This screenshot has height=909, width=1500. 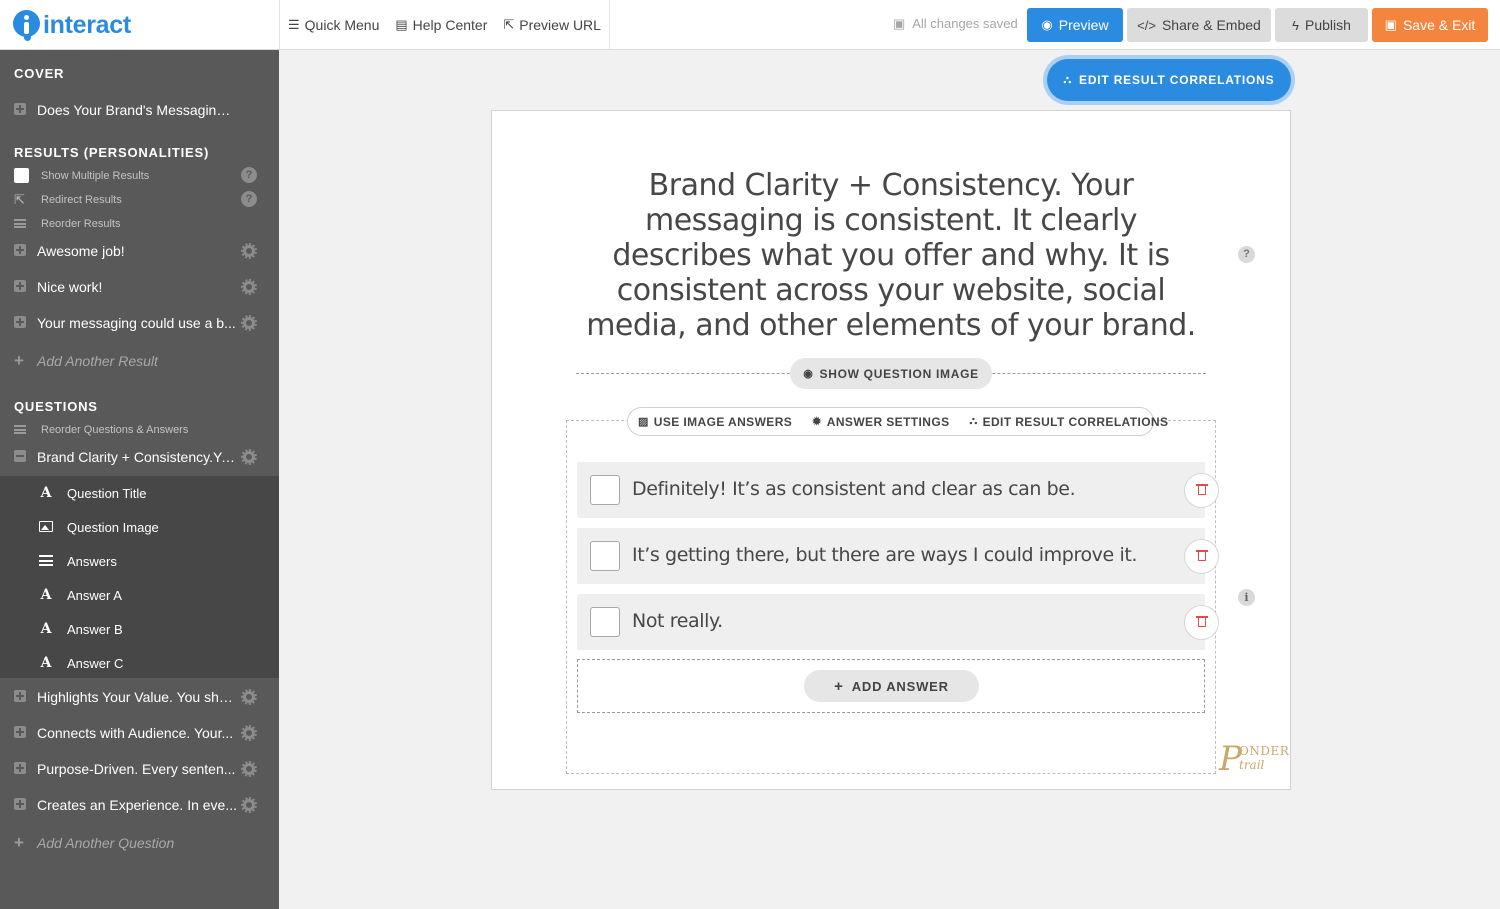 What do you see at coordinates (95, 629) in the screenshot?
I see `sub-item-label: Answer B` at bounding box center [95, 629].